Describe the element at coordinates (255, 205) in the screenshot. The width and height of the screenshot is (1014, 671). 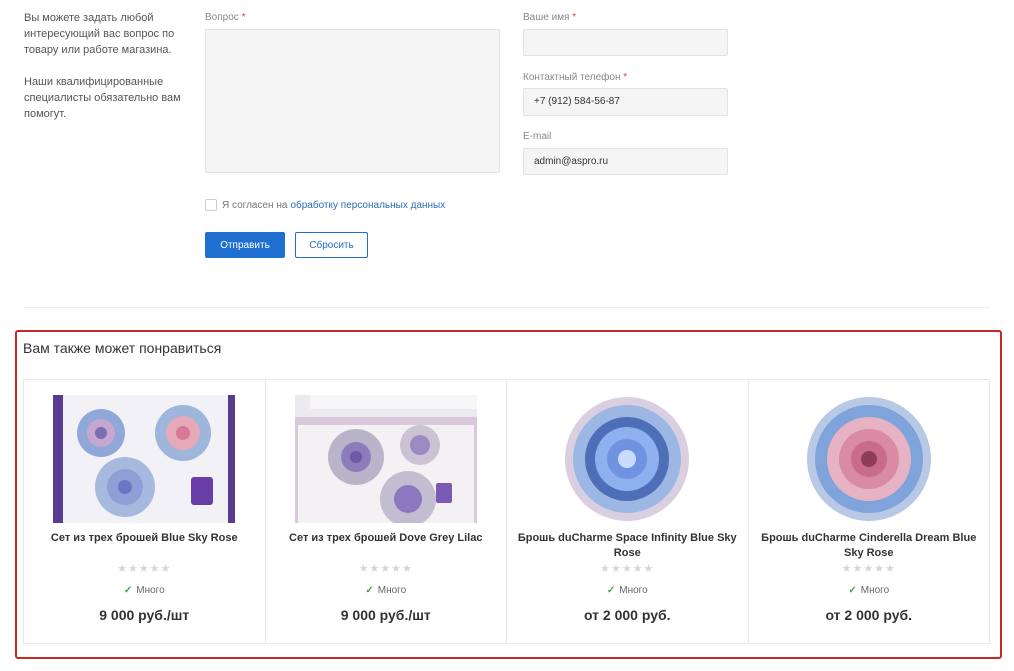
I see `consent-label: Я согласен на` at that location.